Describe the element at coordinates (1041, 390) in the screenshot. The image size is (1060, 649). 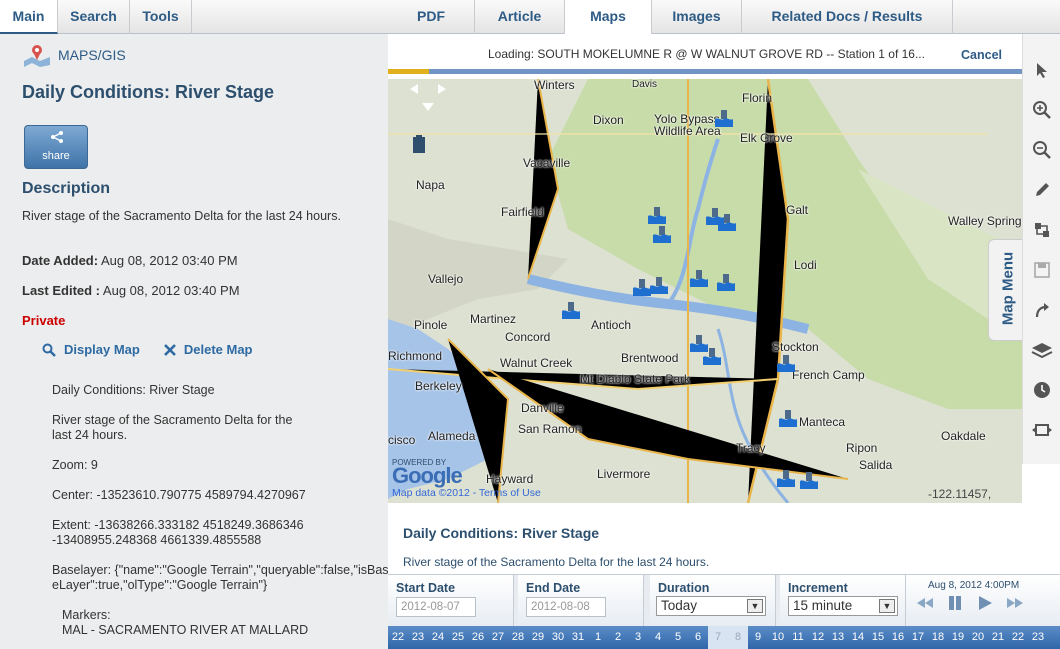
I see `time-tool` at that location.